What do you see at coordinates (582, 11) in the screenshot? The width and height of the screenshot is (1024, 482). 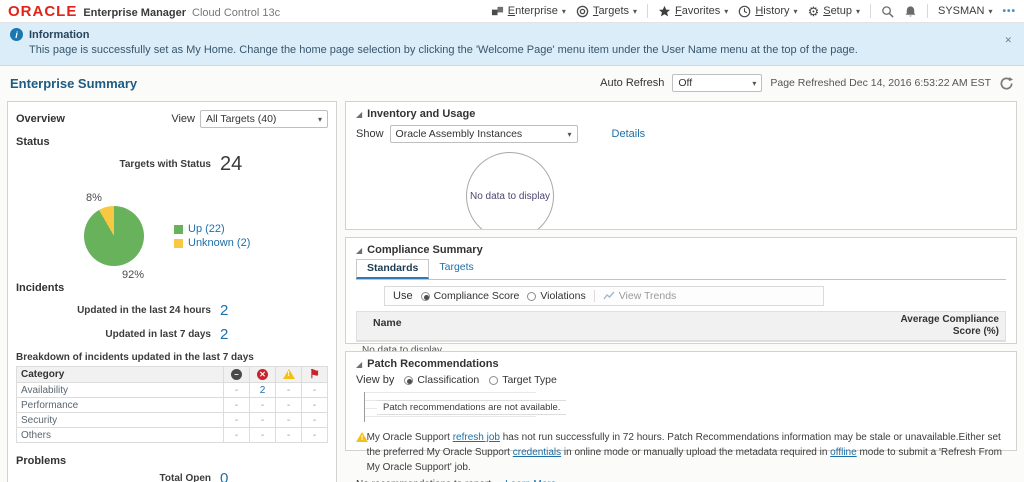 I see `target-icon` at bounding box center [582, 11].